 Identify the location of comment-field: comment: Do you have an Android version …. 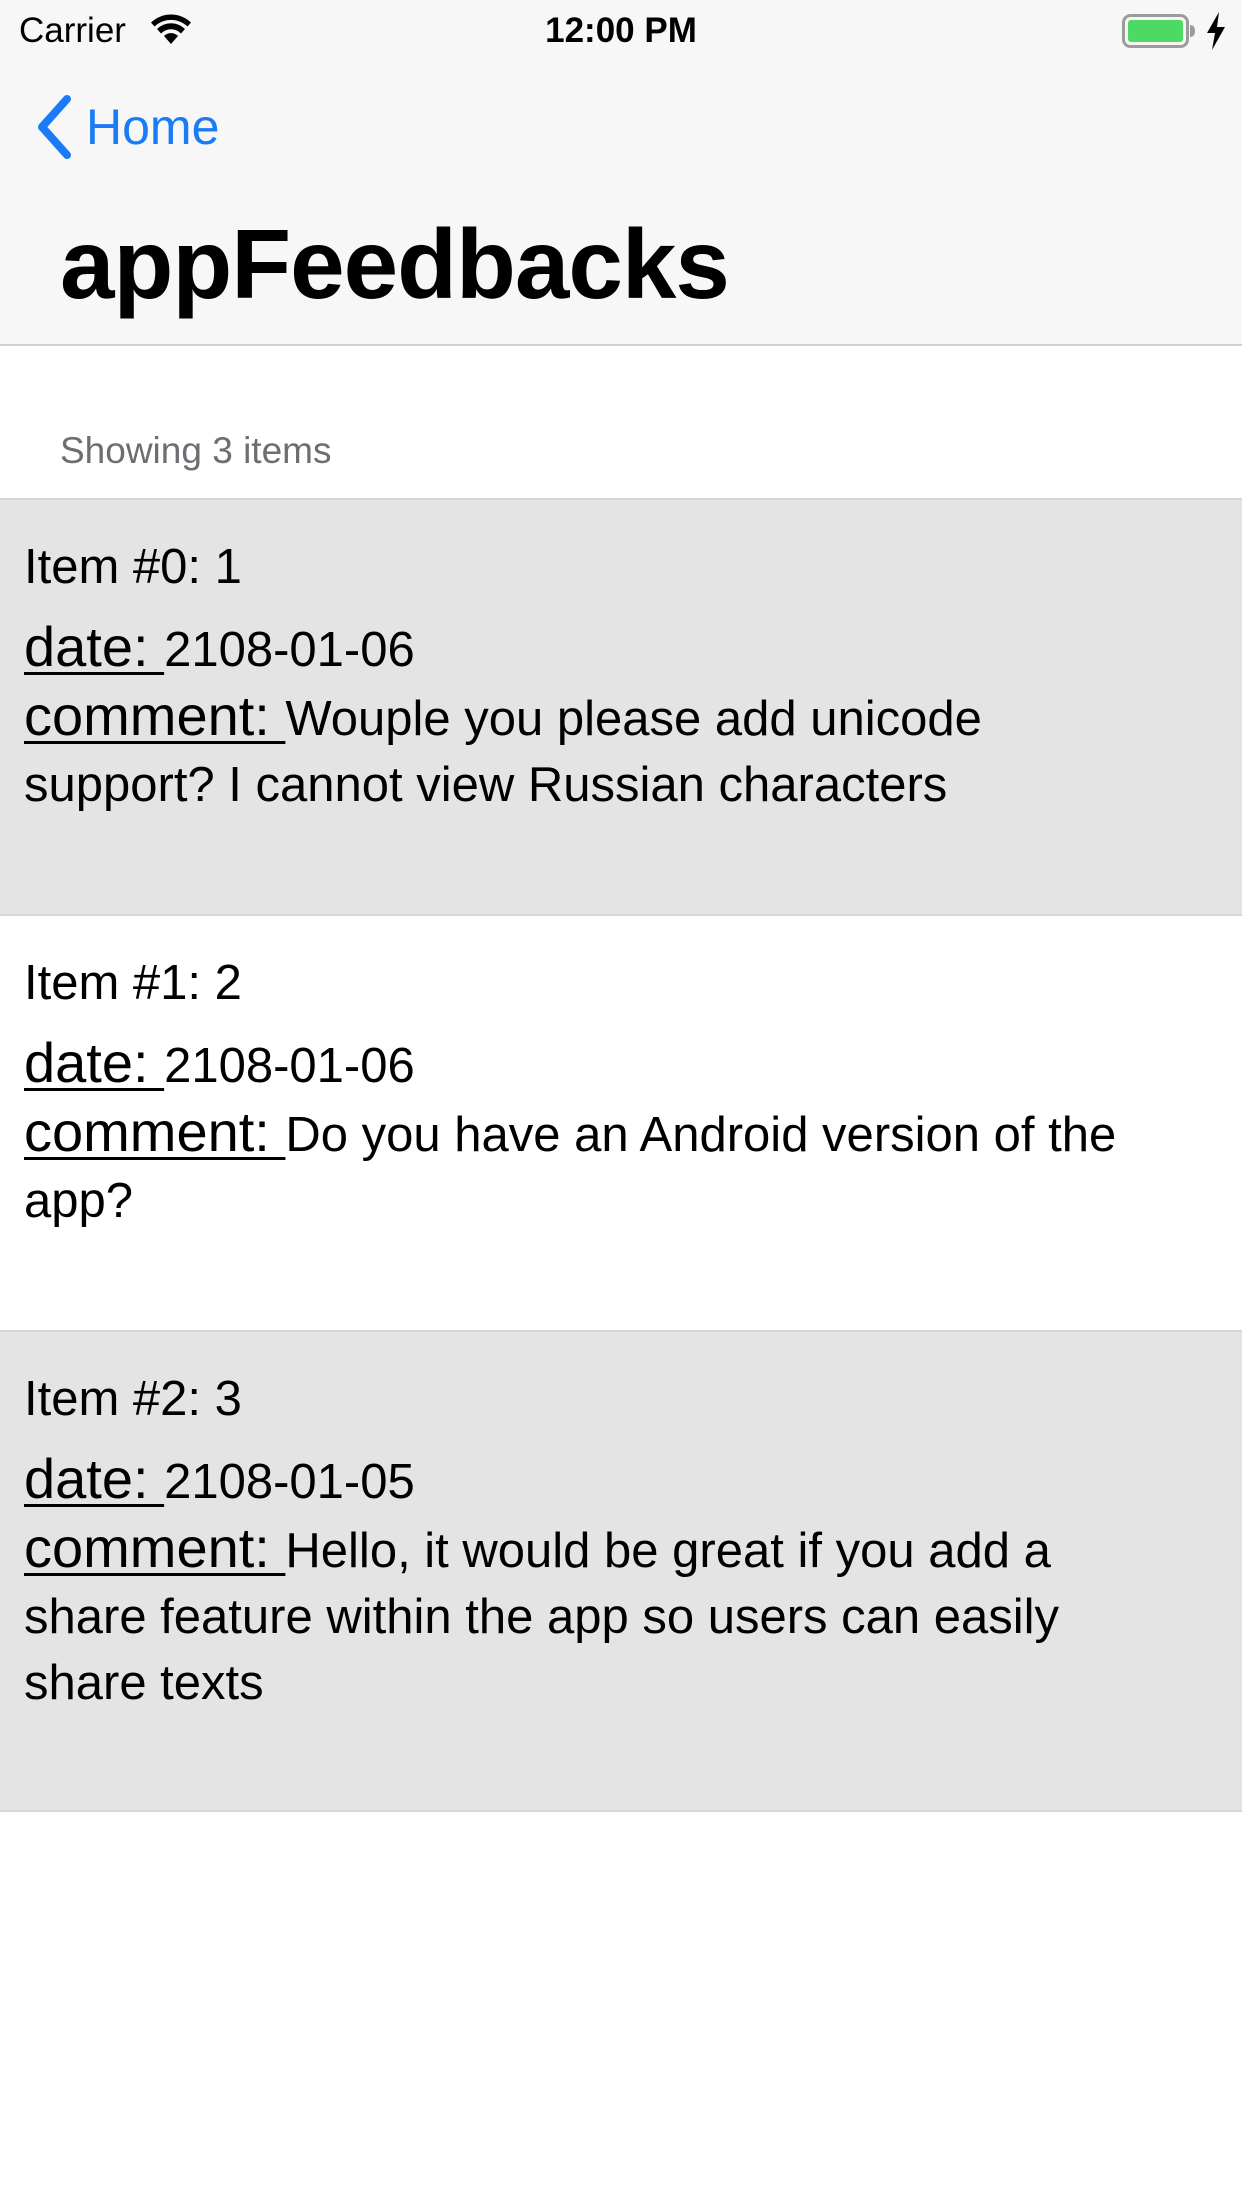
(579, 1166).